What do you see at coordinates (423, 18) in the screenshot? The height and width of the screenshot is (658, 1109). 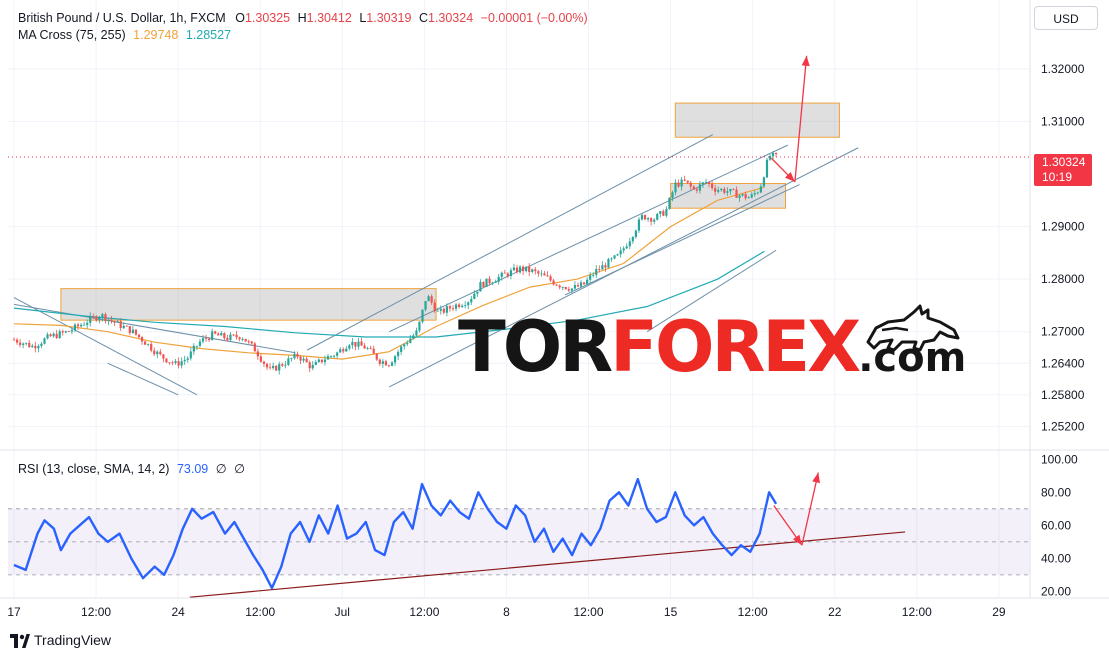 I see `close-label: C` at bounding box center [423, 18].